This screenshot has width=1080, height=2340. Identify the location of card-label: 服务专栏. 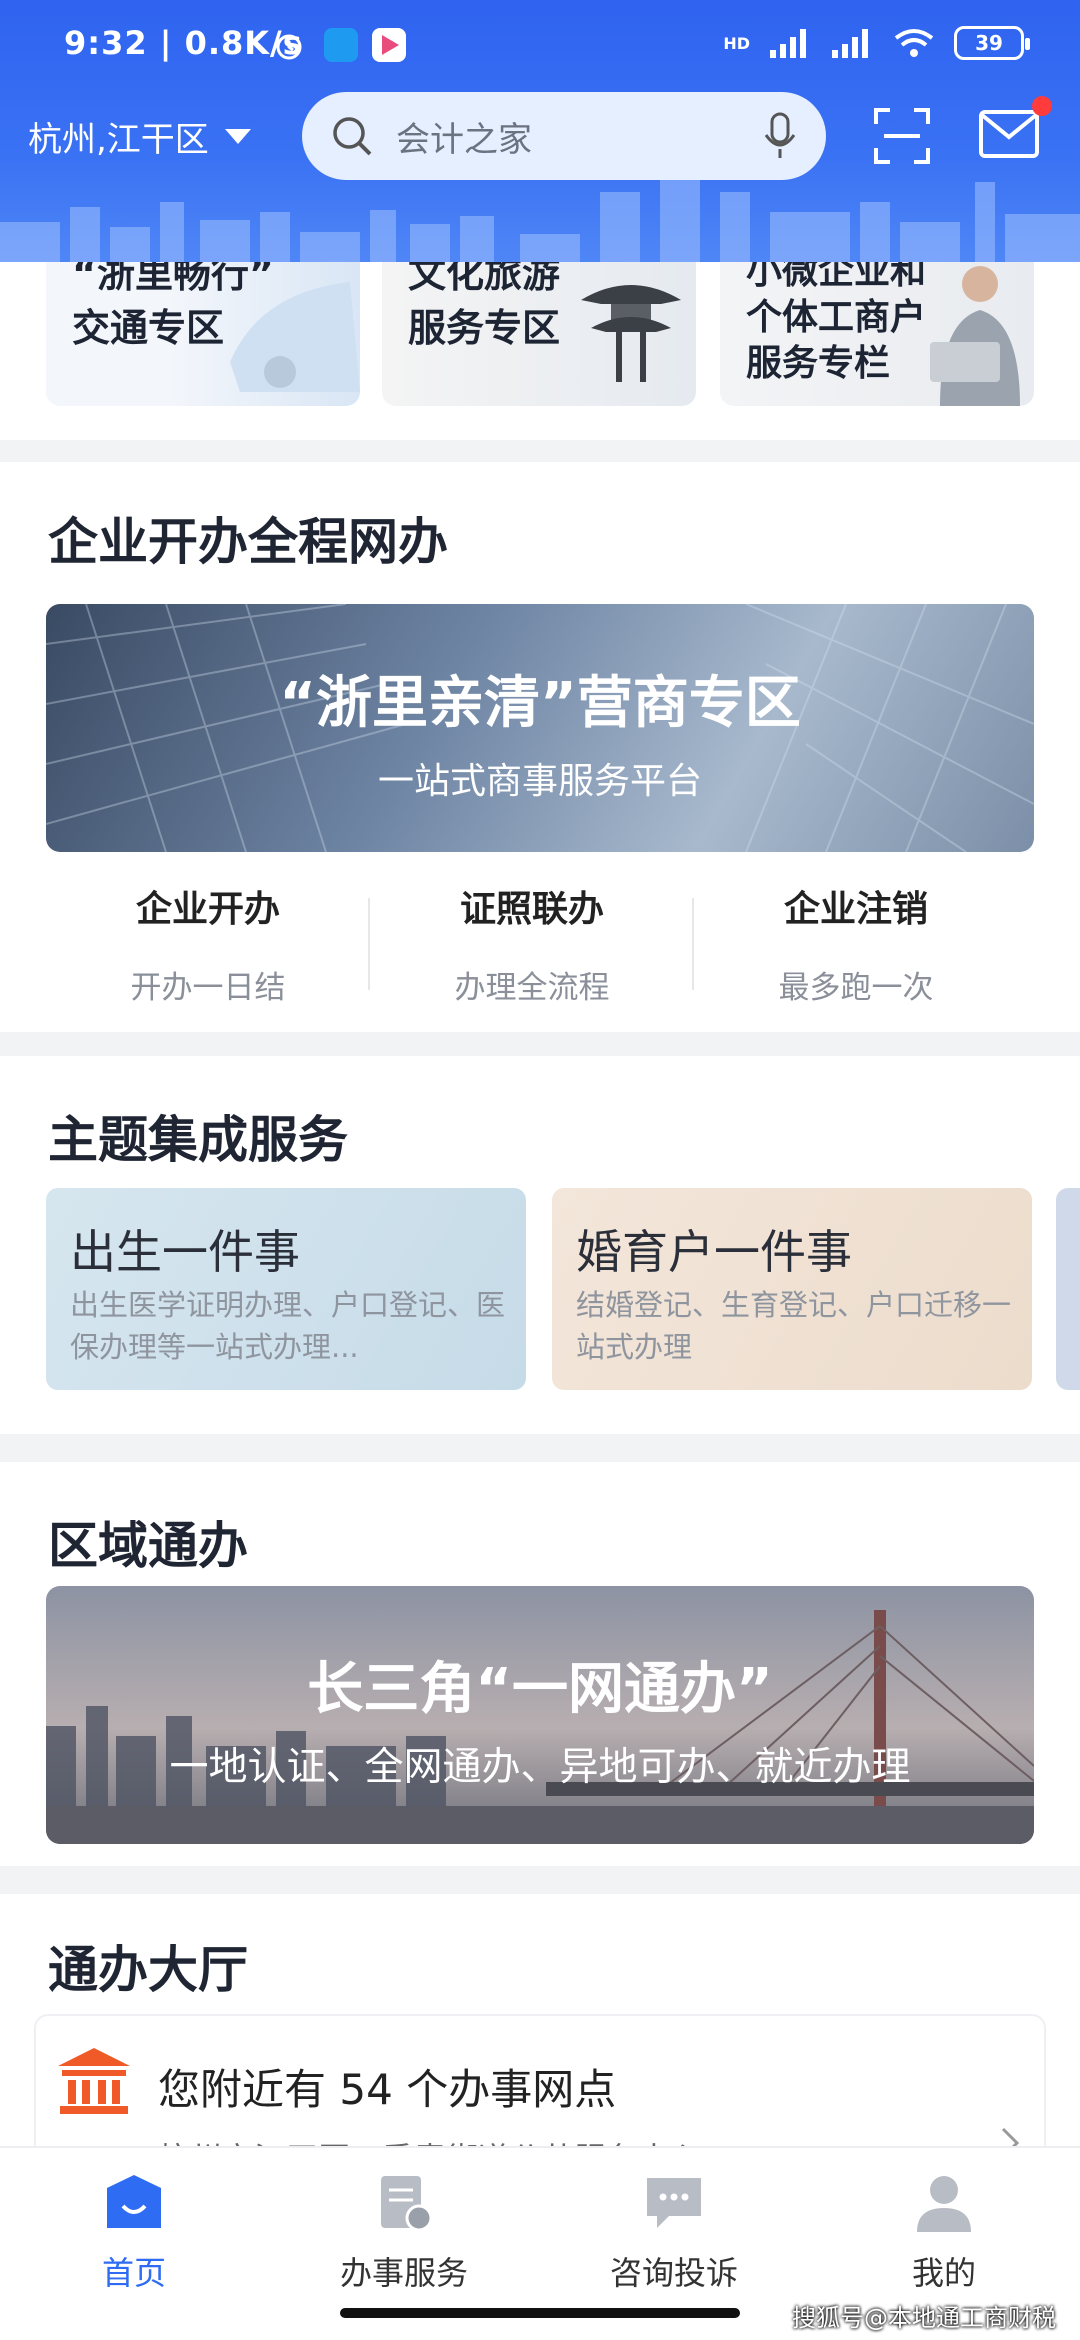
(818, 363).